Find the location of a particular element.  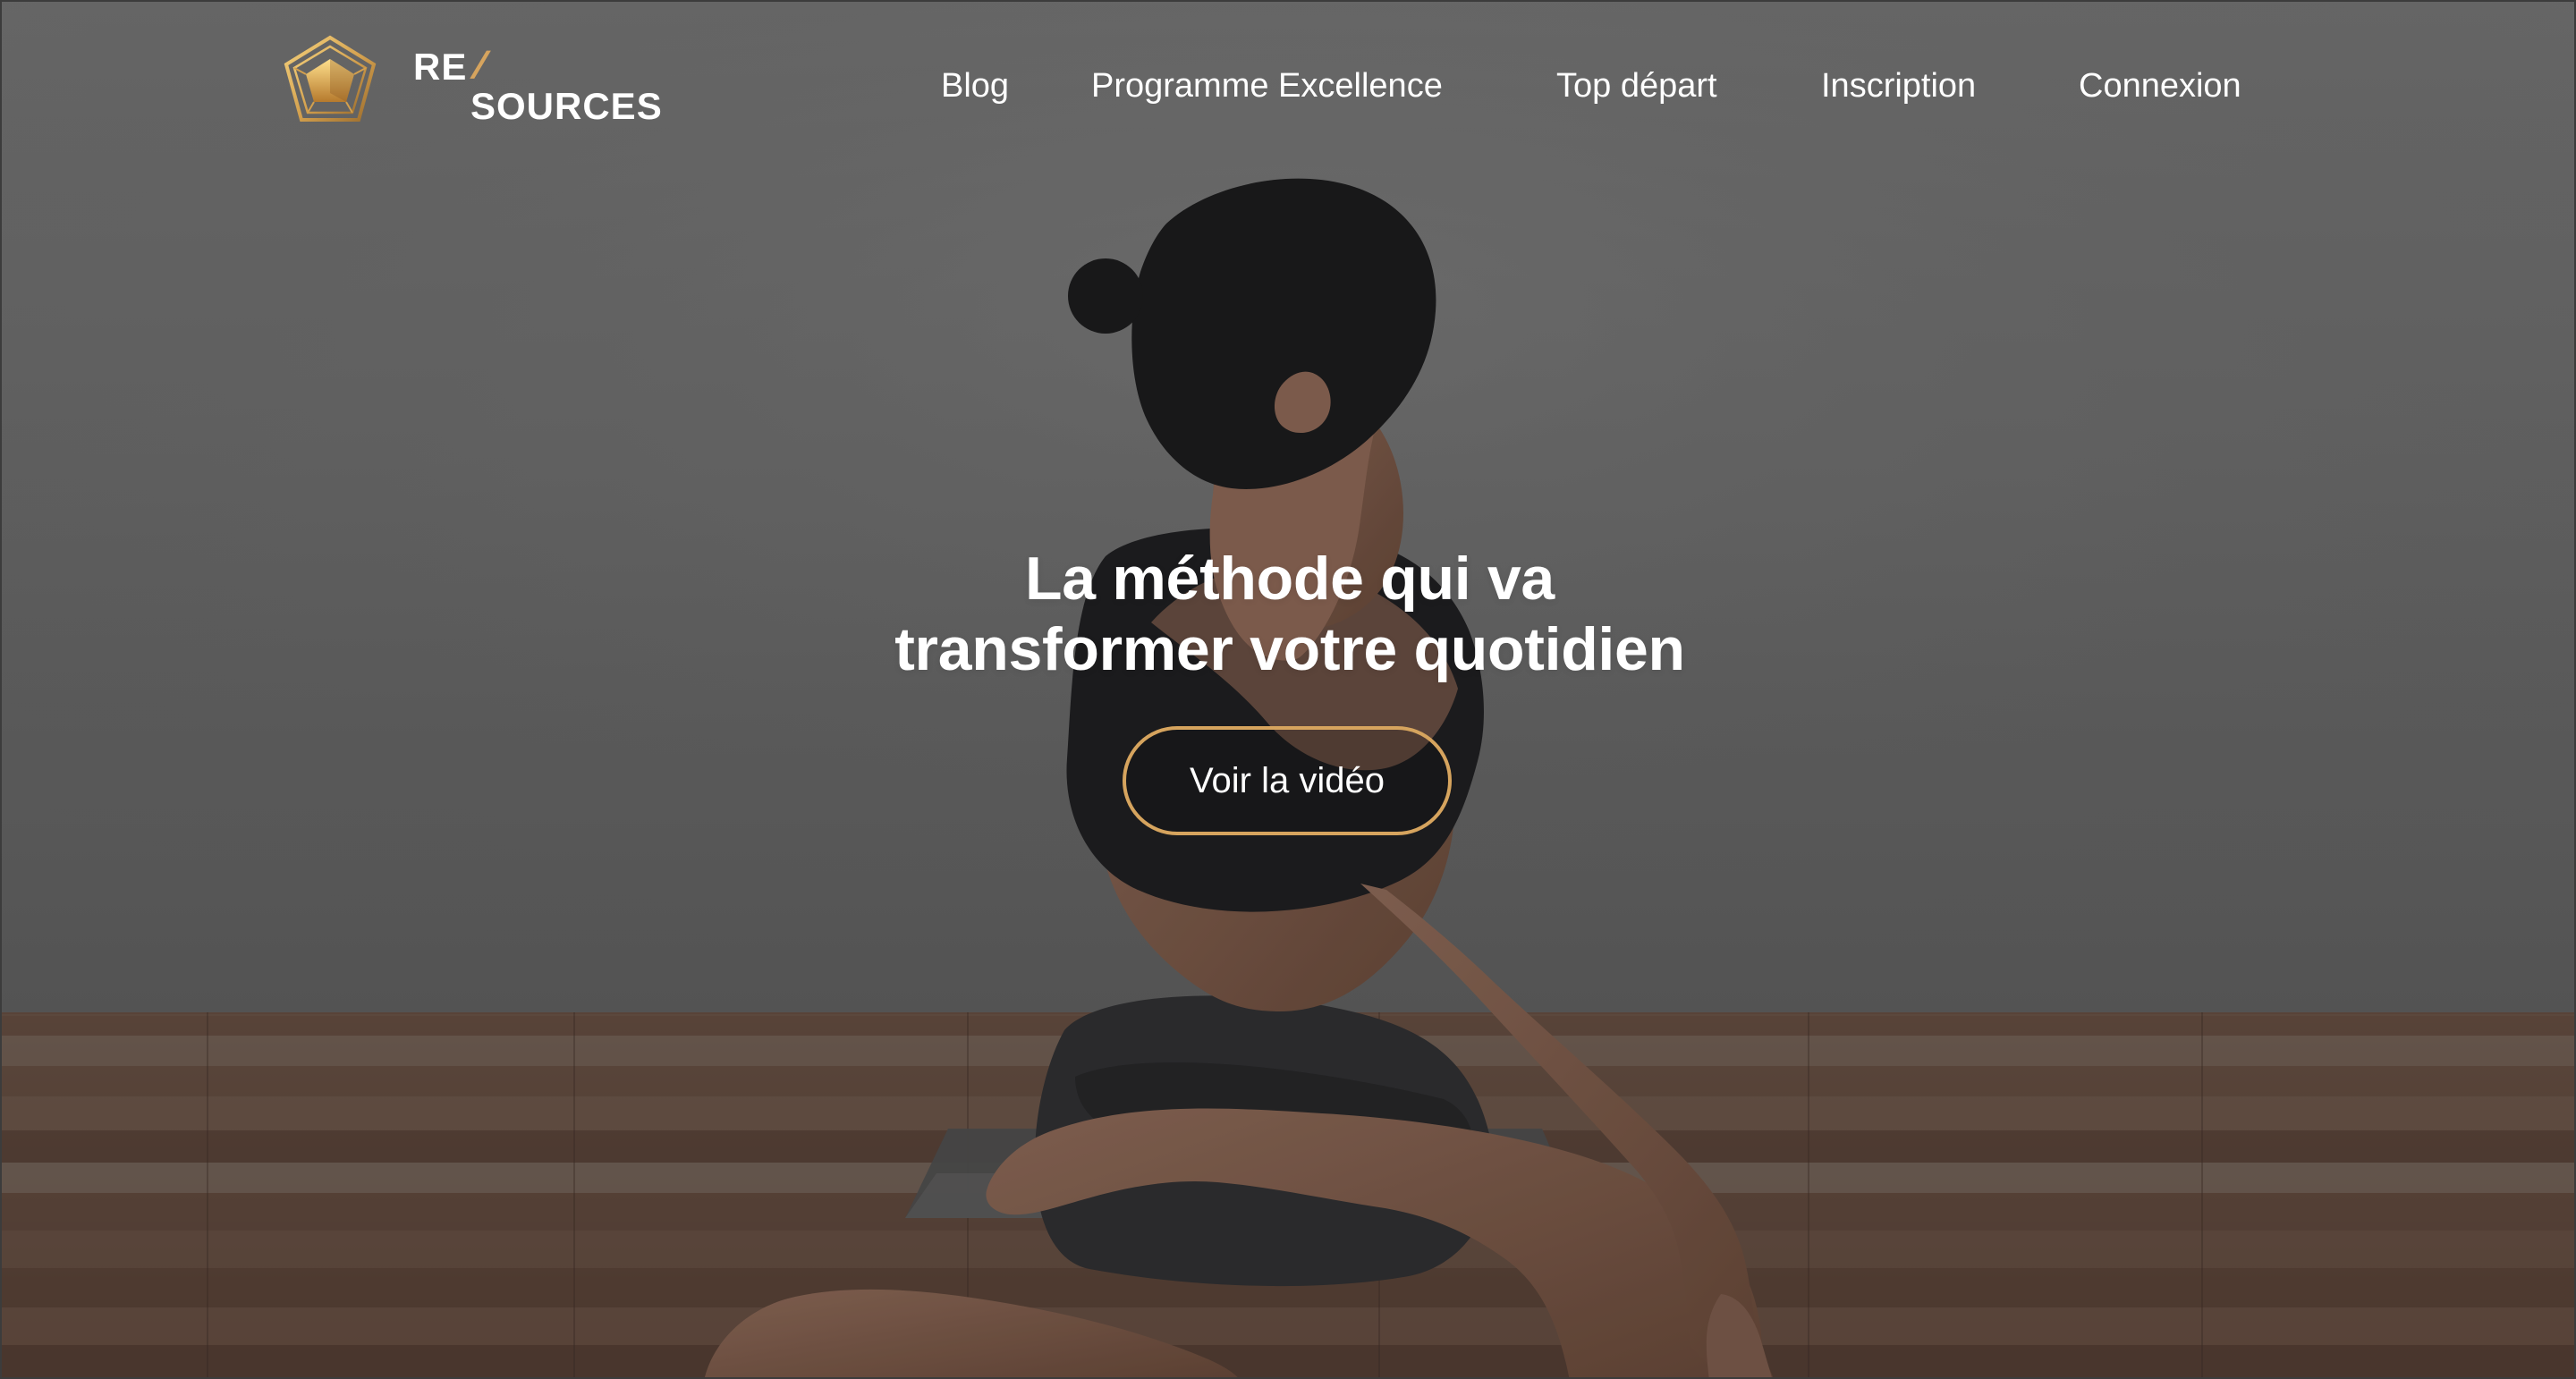

brand-logo: RE / SOURCES is located at coordinates (473, 83).